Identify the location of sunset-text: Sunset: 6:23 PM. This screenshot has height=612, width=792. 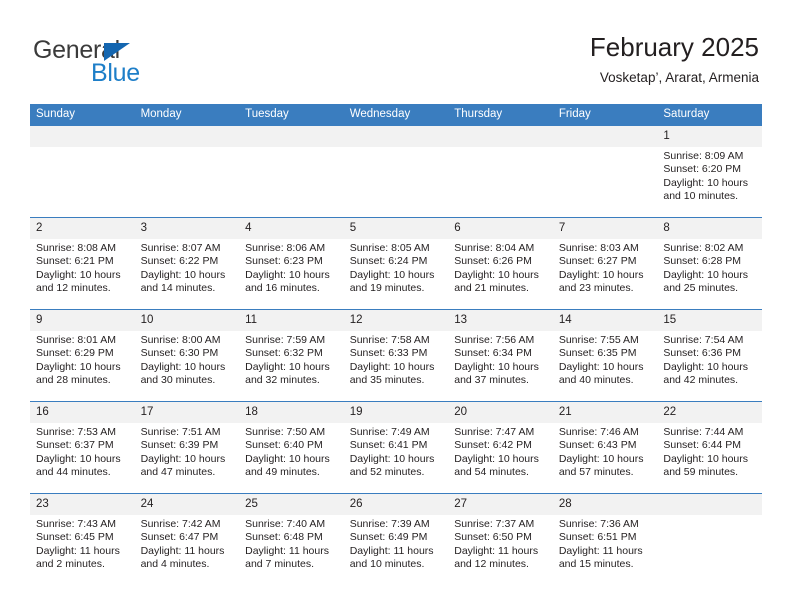
(284, 261).